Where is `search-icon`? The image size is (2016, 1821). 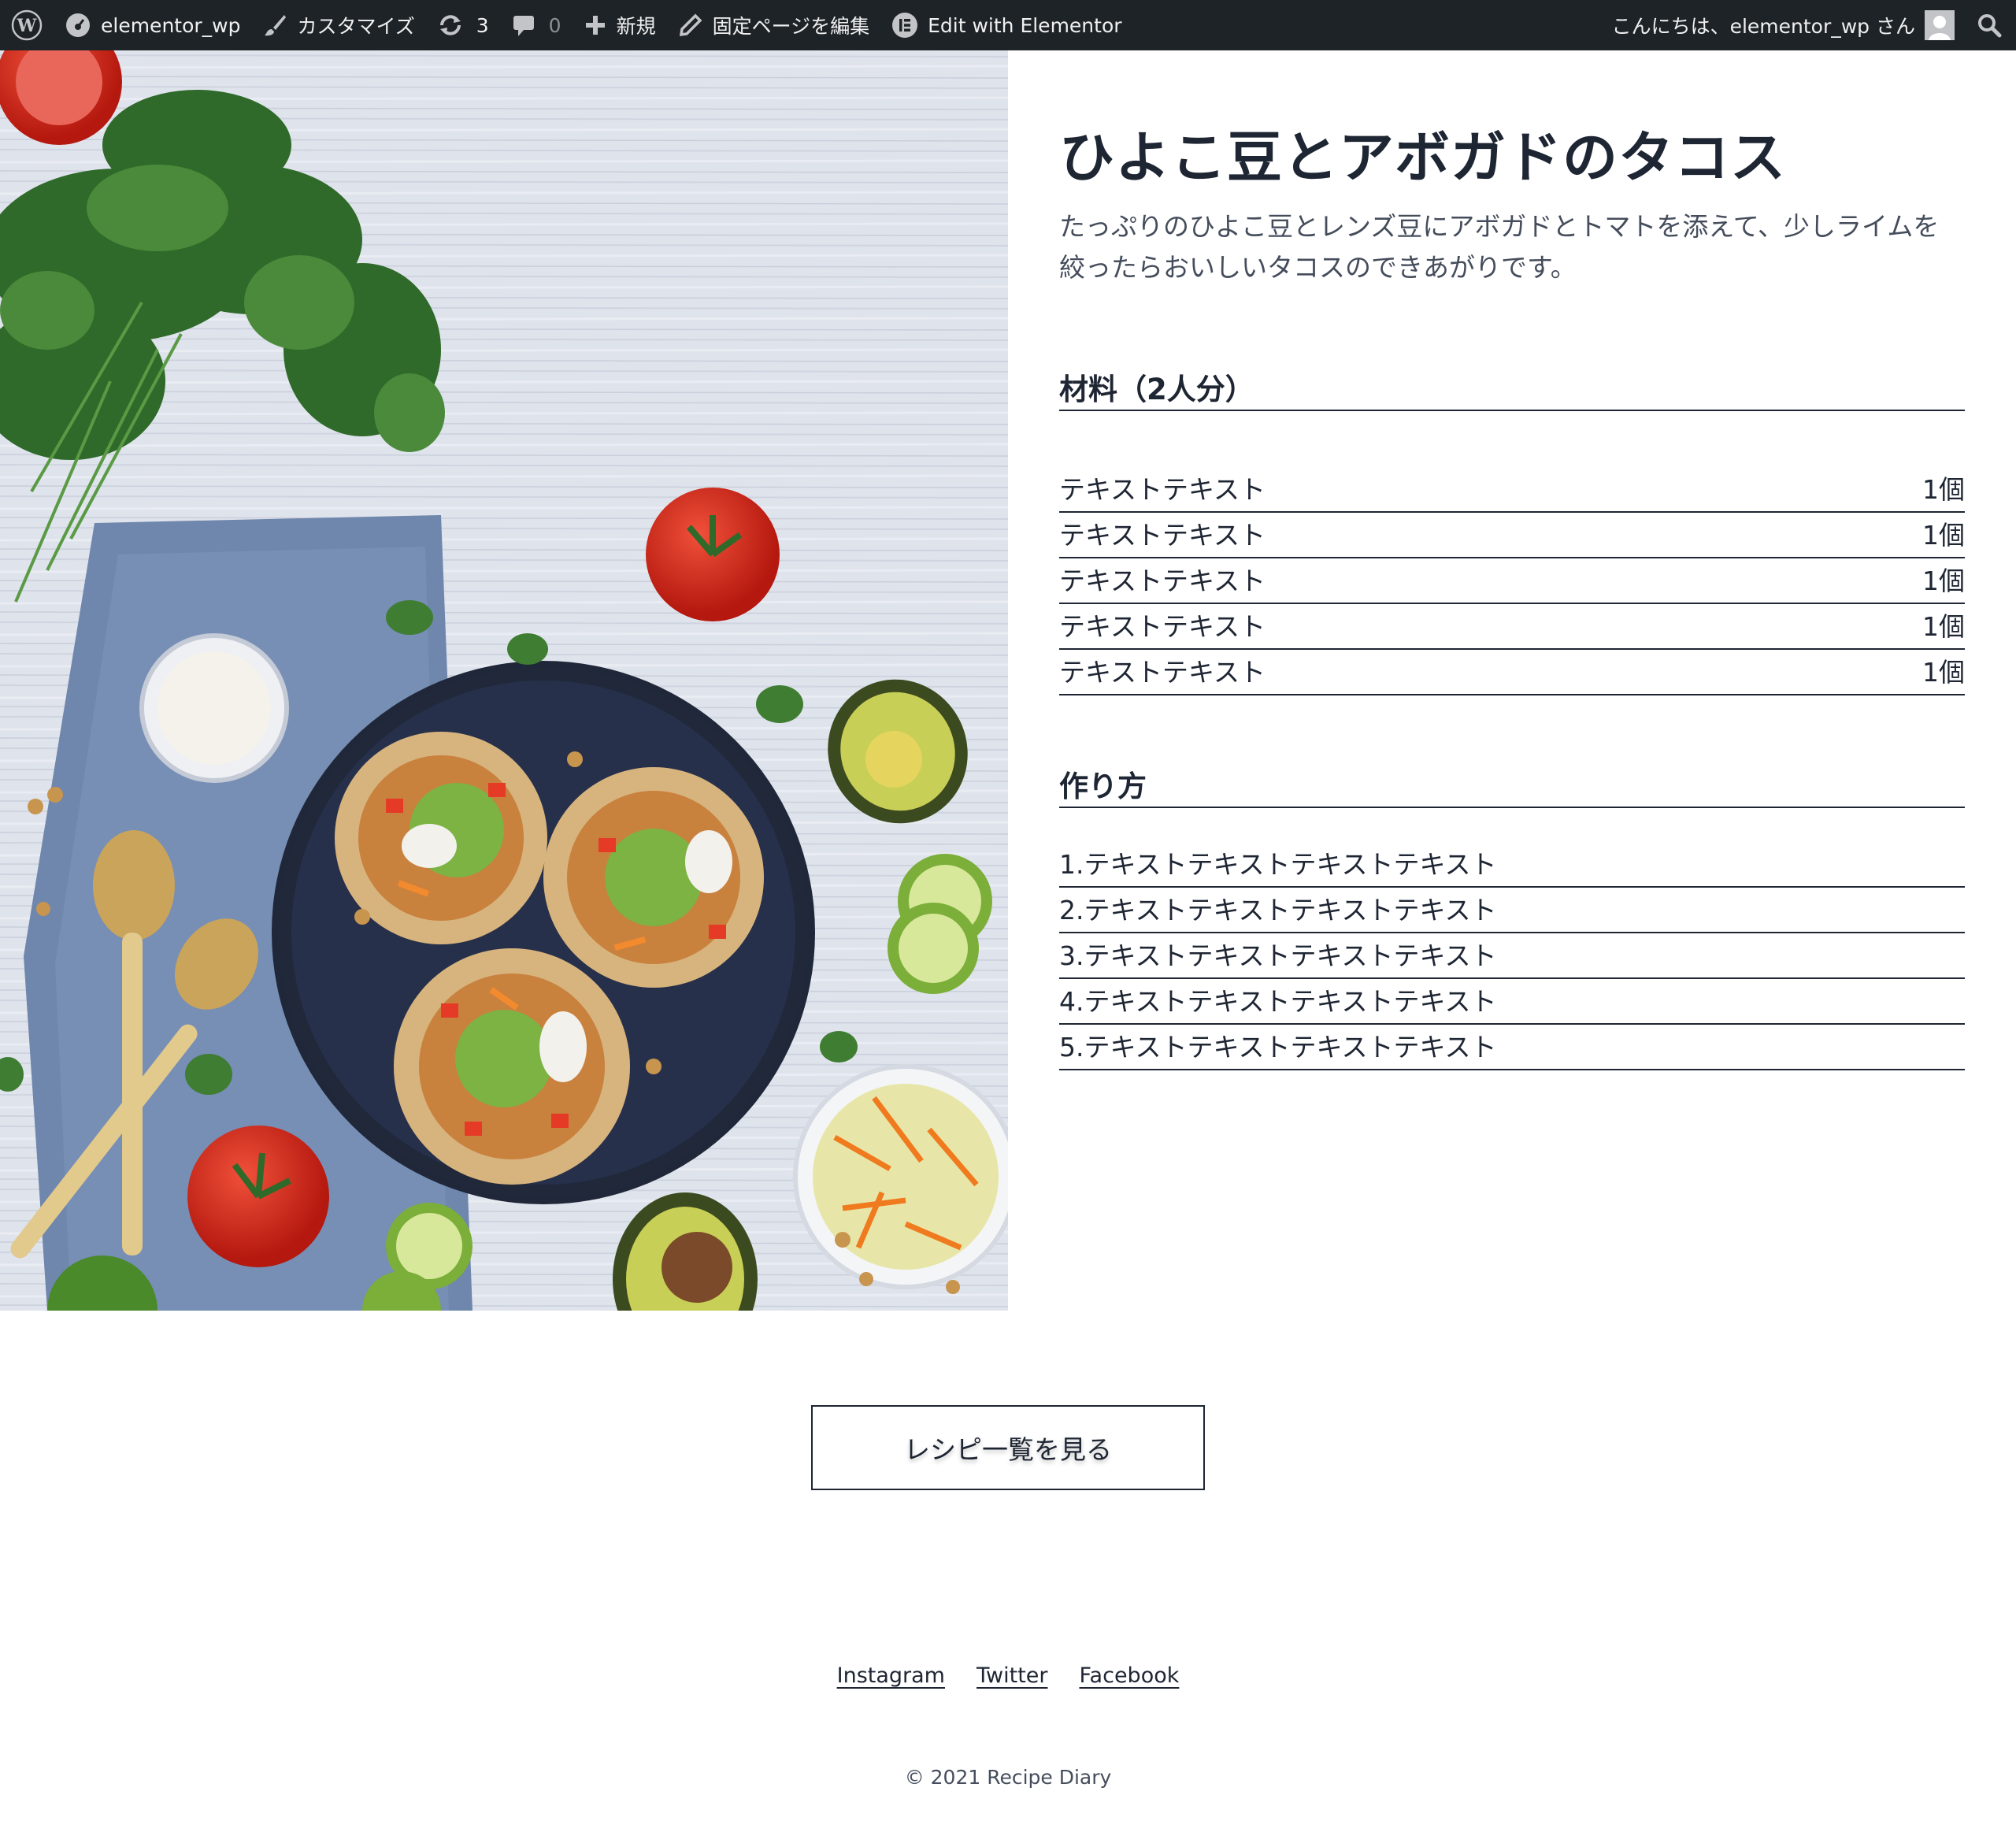 search-icon is located at coordinates (1989, 25).